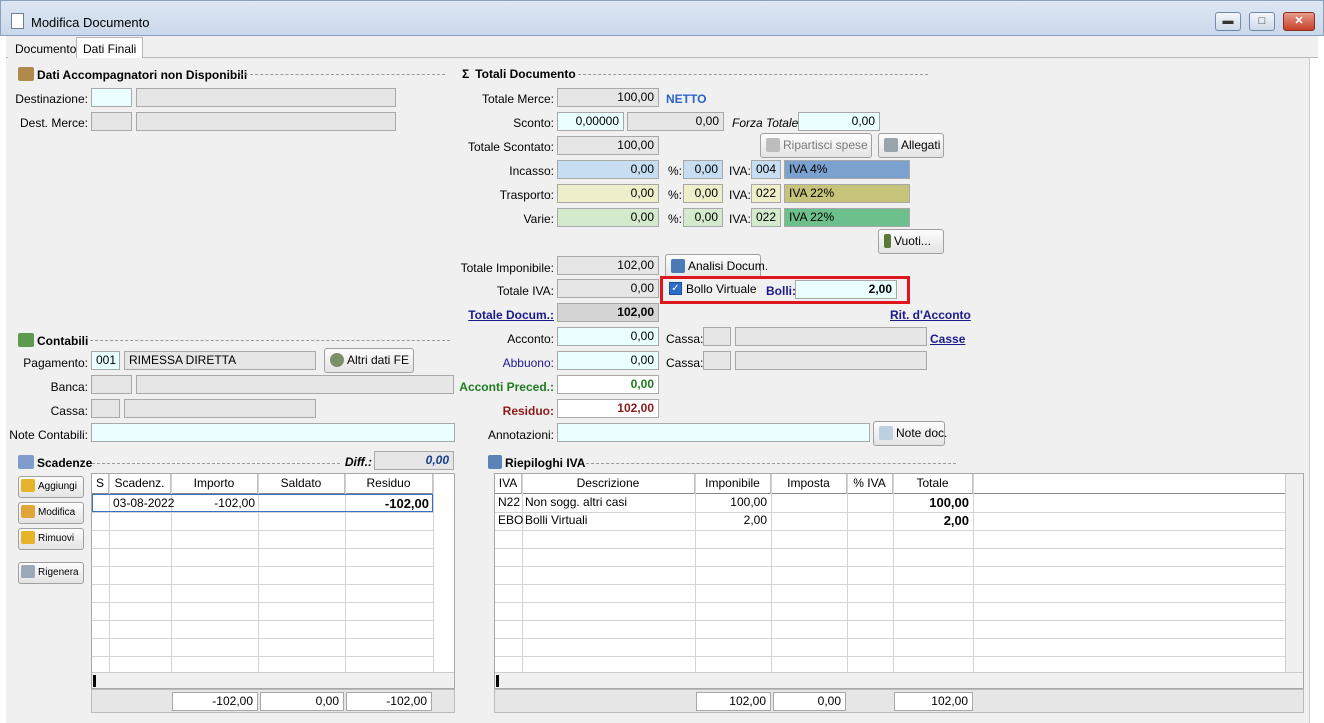  What do you see at coordinates (590, 121) in the screenshot?
I see `sconto-pct-input: 0,00000` at bounding box center [590, 121].